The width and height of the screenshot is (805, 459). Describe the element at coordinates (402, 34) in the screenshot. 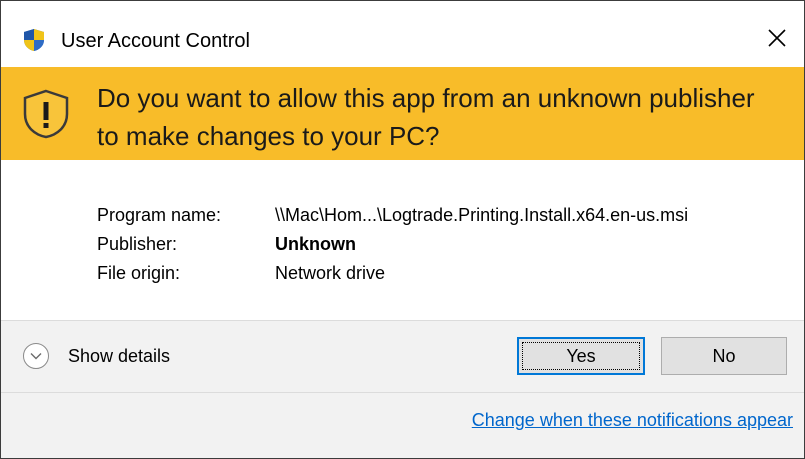

I see `title-bar: User Account Control` at that location.